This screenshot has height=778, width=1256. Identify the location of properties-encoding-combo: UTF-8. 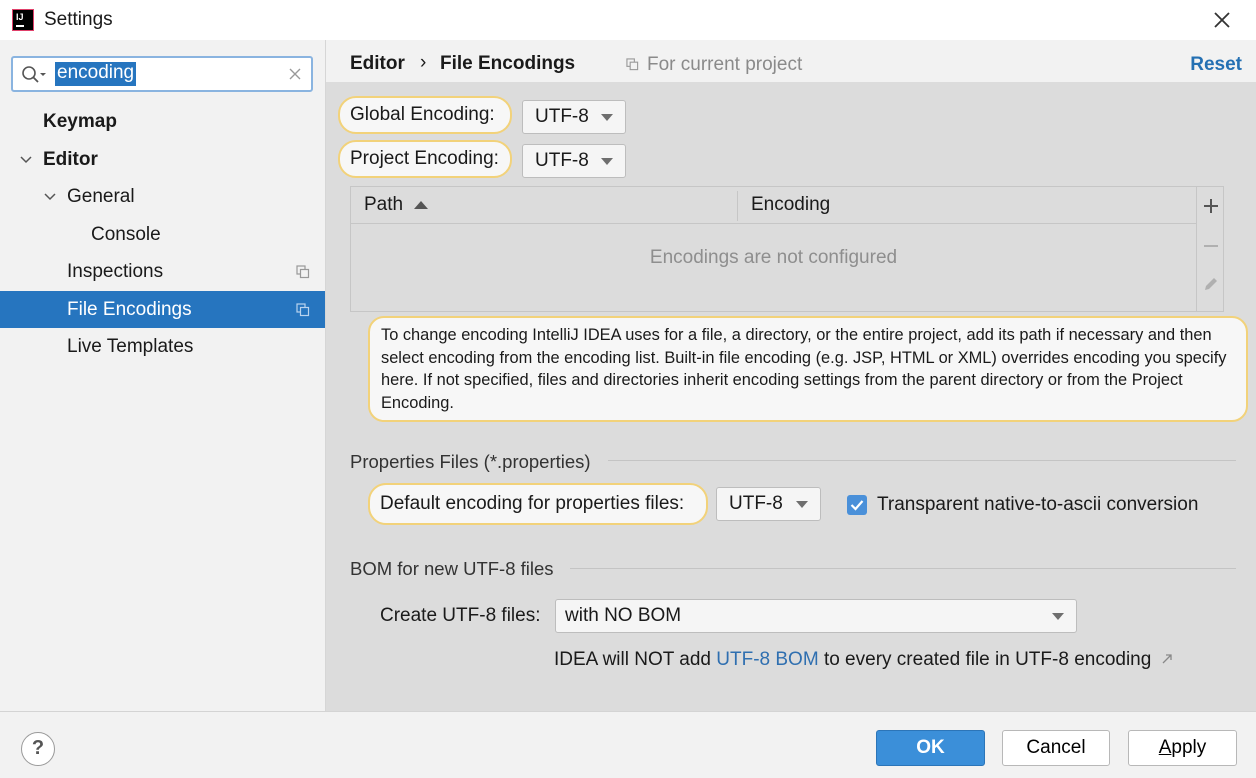
(768, 504).